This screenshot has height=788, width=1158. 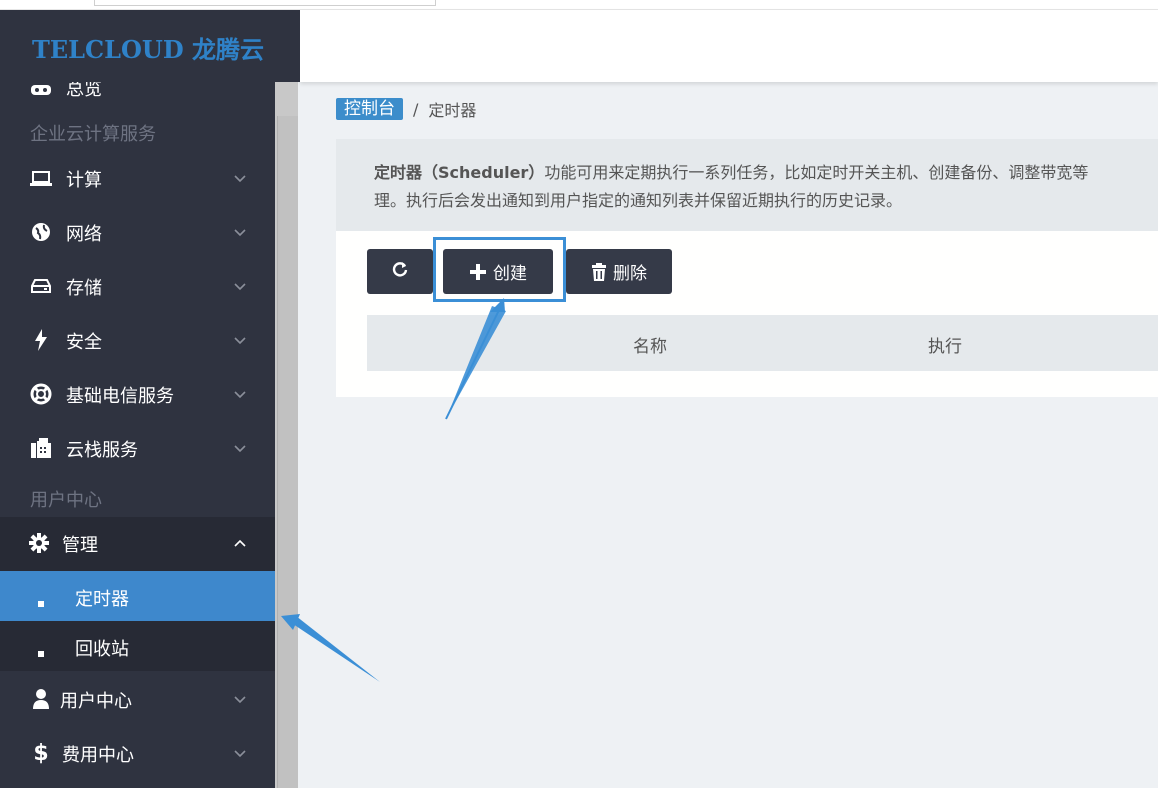 What do you see at coordinates (816, 172) in the screenshot?
I see `description-text-1: 功能可用来定期执行一系列任务，比如定时开关主机、创建备份、调整带宽等` at bounding box center [816, 172].